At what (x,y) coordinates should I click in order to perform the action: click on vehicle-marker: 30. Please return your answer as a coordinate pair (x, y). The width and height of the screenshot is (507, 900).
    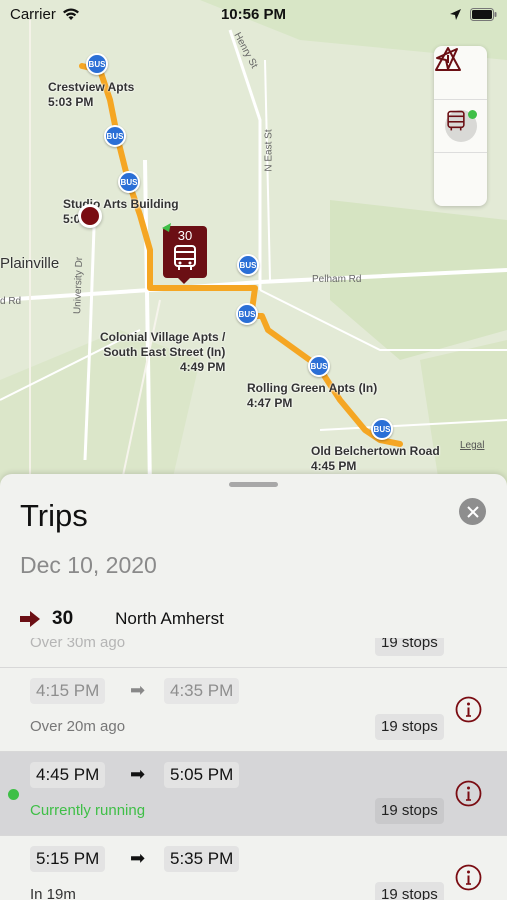
    Looking at the image, I should click on (184, 250).